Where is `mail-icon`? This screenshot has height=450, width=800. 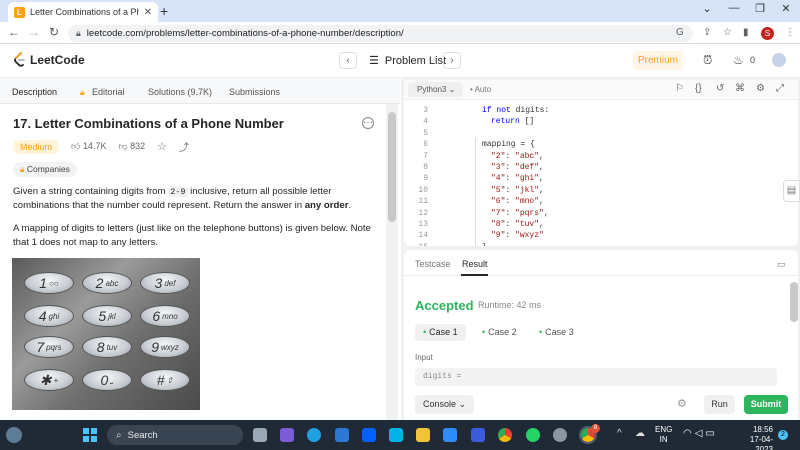 mail-icon is located at coordinates (342, 435).